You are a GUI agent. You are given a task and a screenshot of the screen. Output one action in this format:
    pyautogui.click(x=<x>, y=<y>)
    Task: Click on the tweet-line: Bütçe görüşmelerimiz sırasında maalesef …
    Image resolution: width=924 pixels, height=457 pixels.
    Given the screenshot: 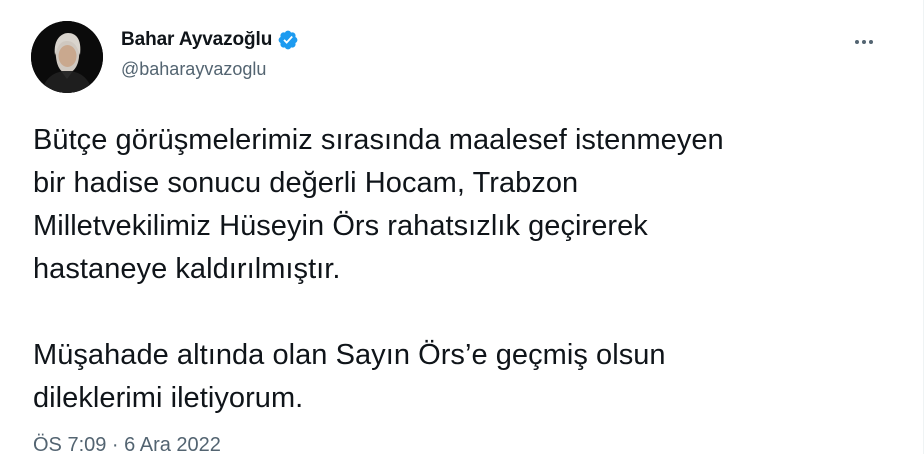 What is the action you would take?
    pyautogui.click(x=378, y=140)
    